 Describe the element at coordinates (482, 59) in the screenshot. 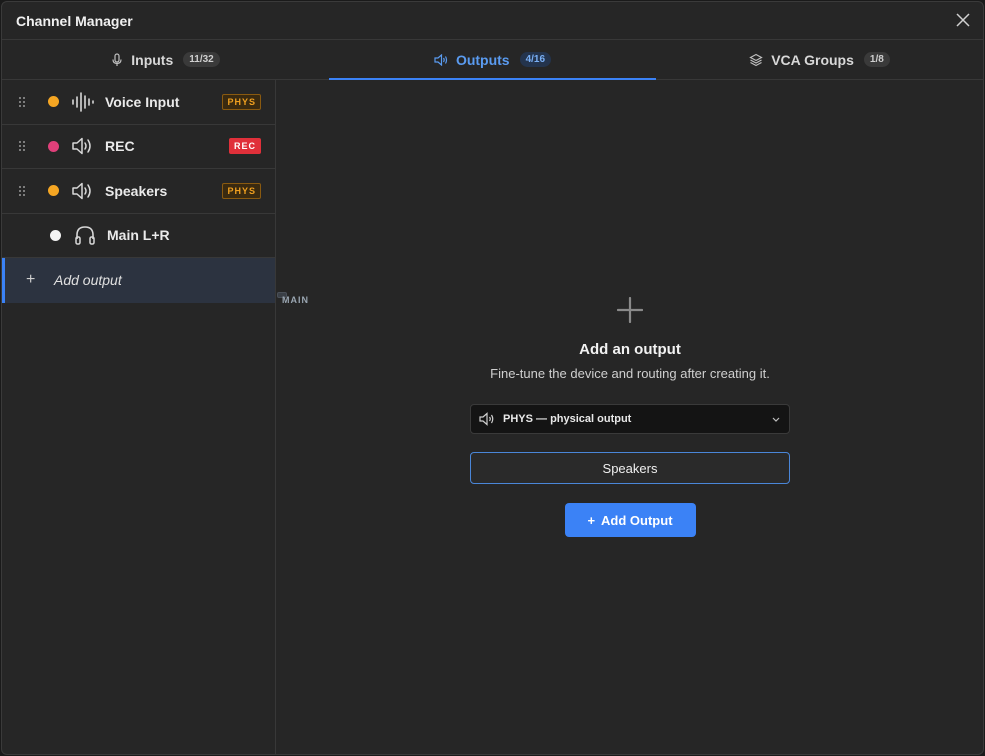

I see `tab-outputs-label: Outputs` at that location.